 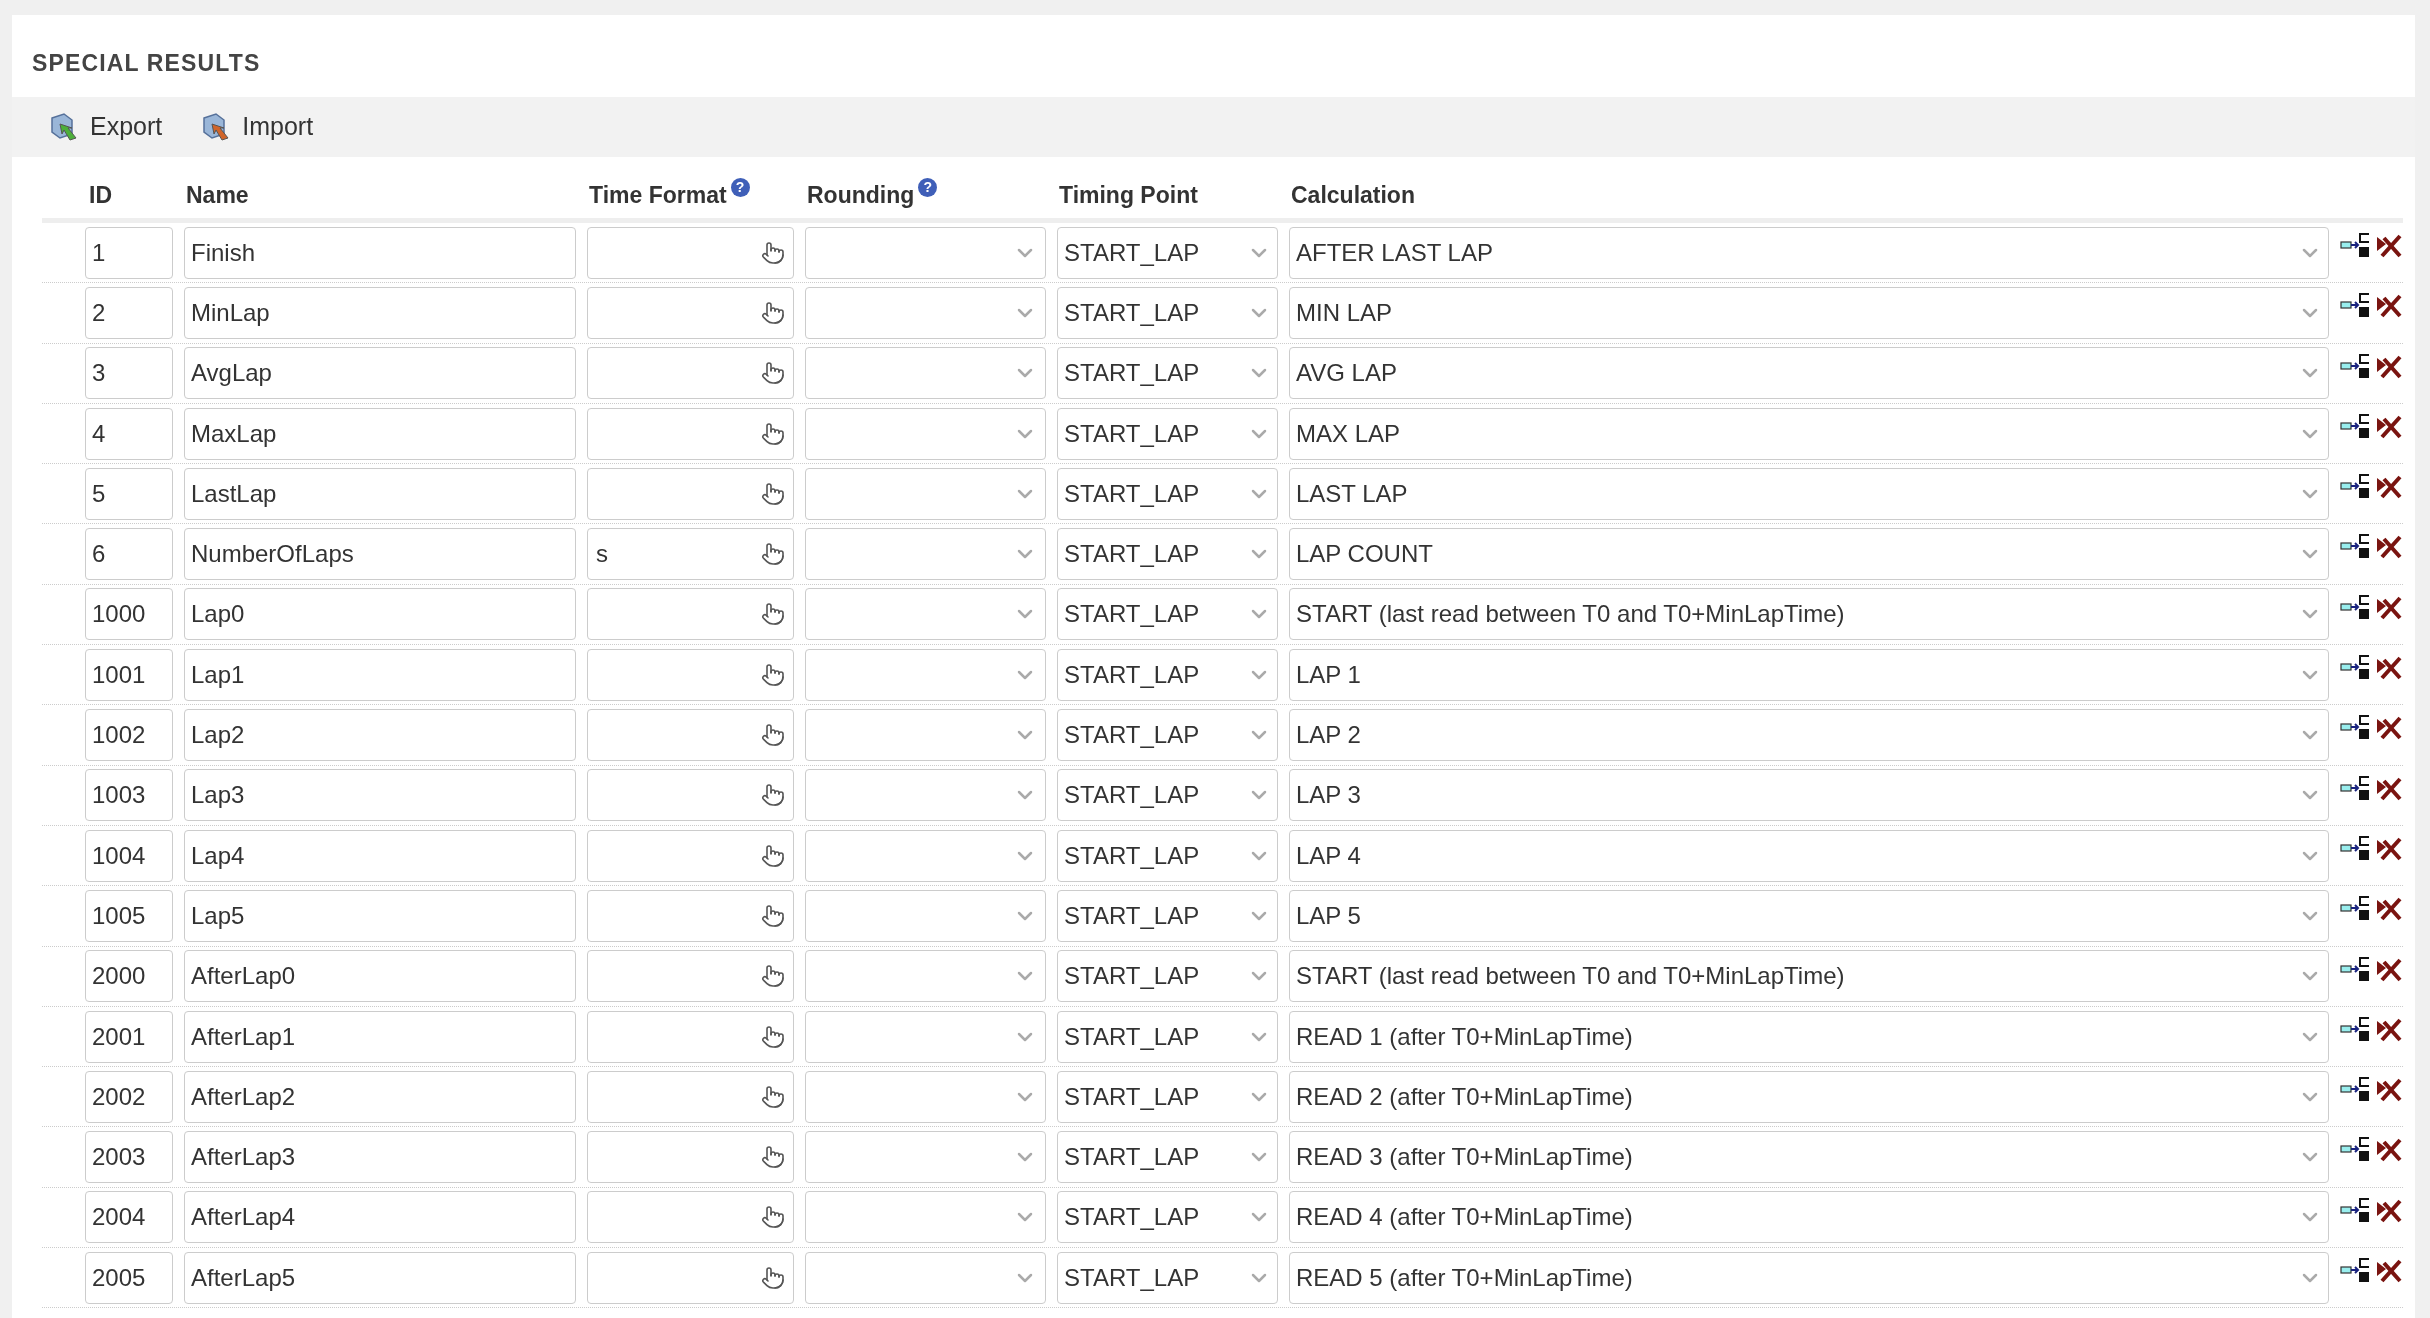 I want to click on calculation-select: LAP 5, so click(x=1809, y=915).